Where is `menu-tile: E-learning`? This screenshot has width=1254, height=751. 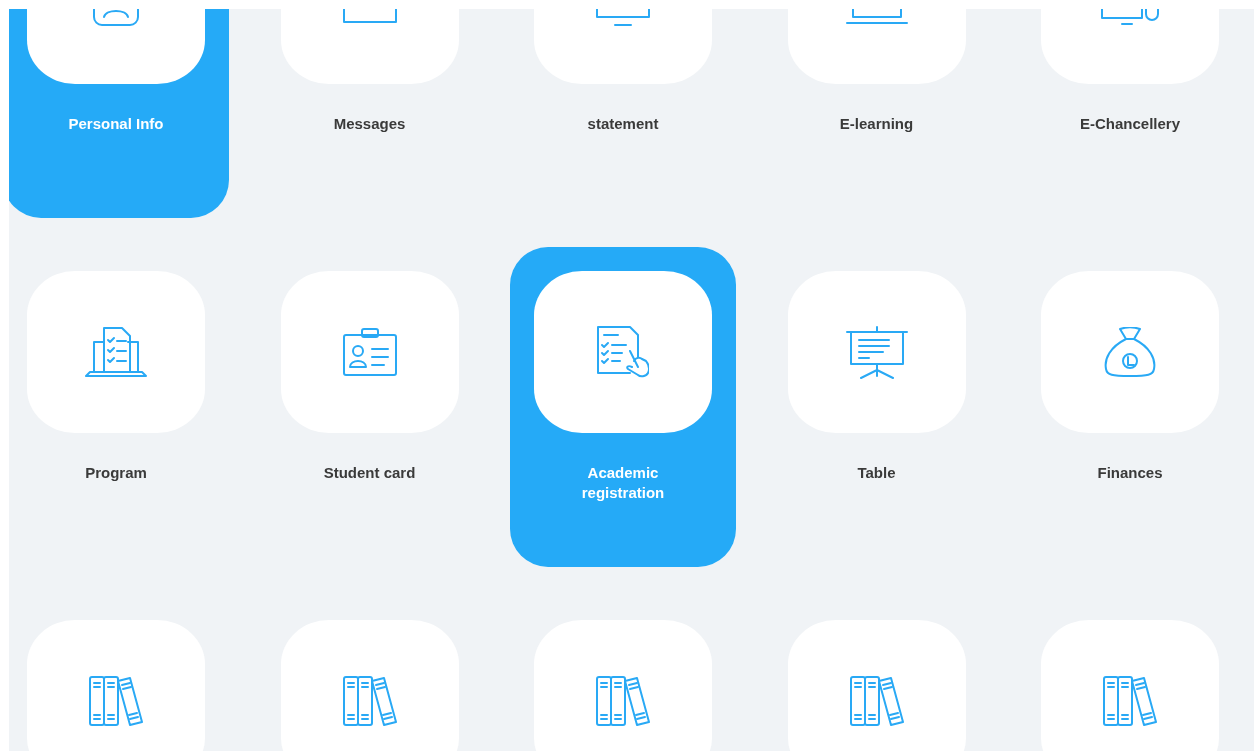
menu-tile: E-learning is located at coordinates (876, 113).